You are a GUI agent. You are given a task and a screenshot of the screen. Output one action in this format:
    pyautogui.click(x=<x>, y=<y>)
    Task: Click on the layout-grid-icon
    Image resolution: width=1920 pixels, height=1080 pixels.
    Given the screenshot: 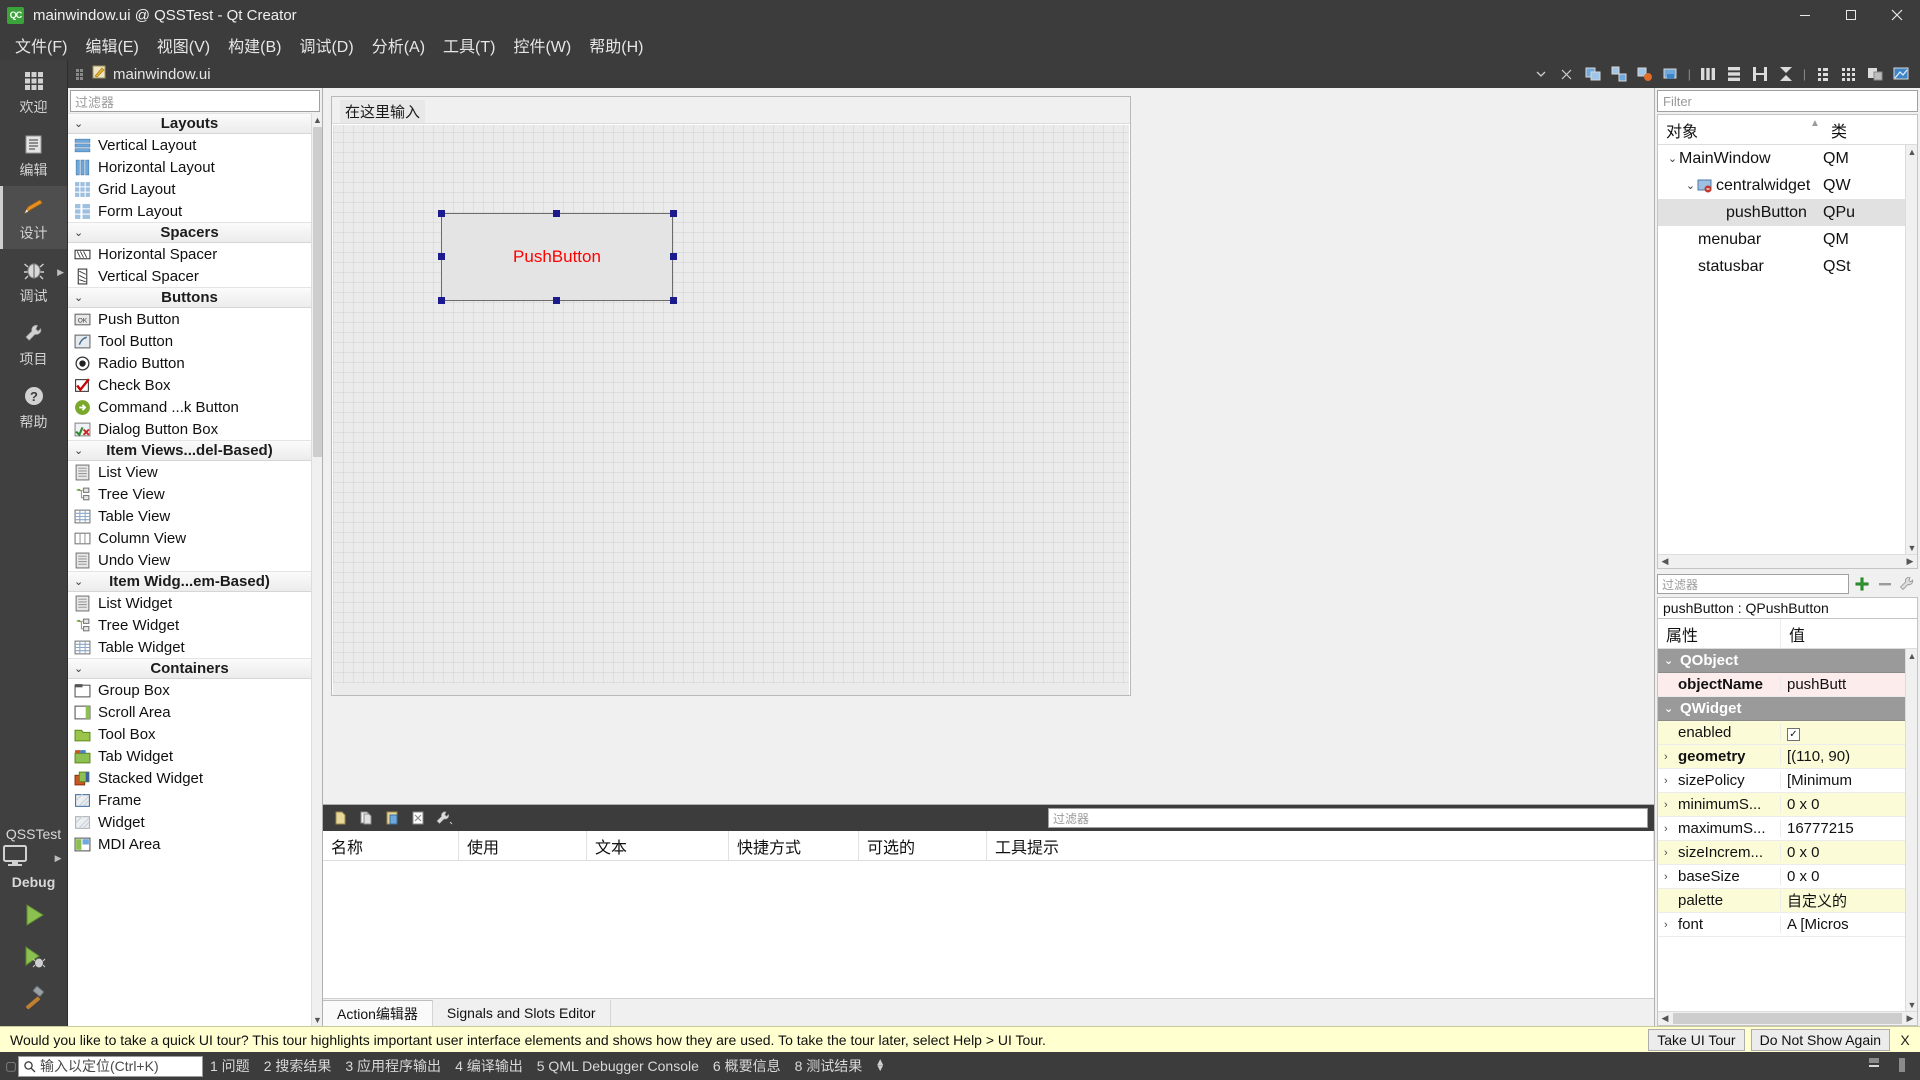 What is the action you would take?
    pyautogui.click(x=1849, y=74)
    